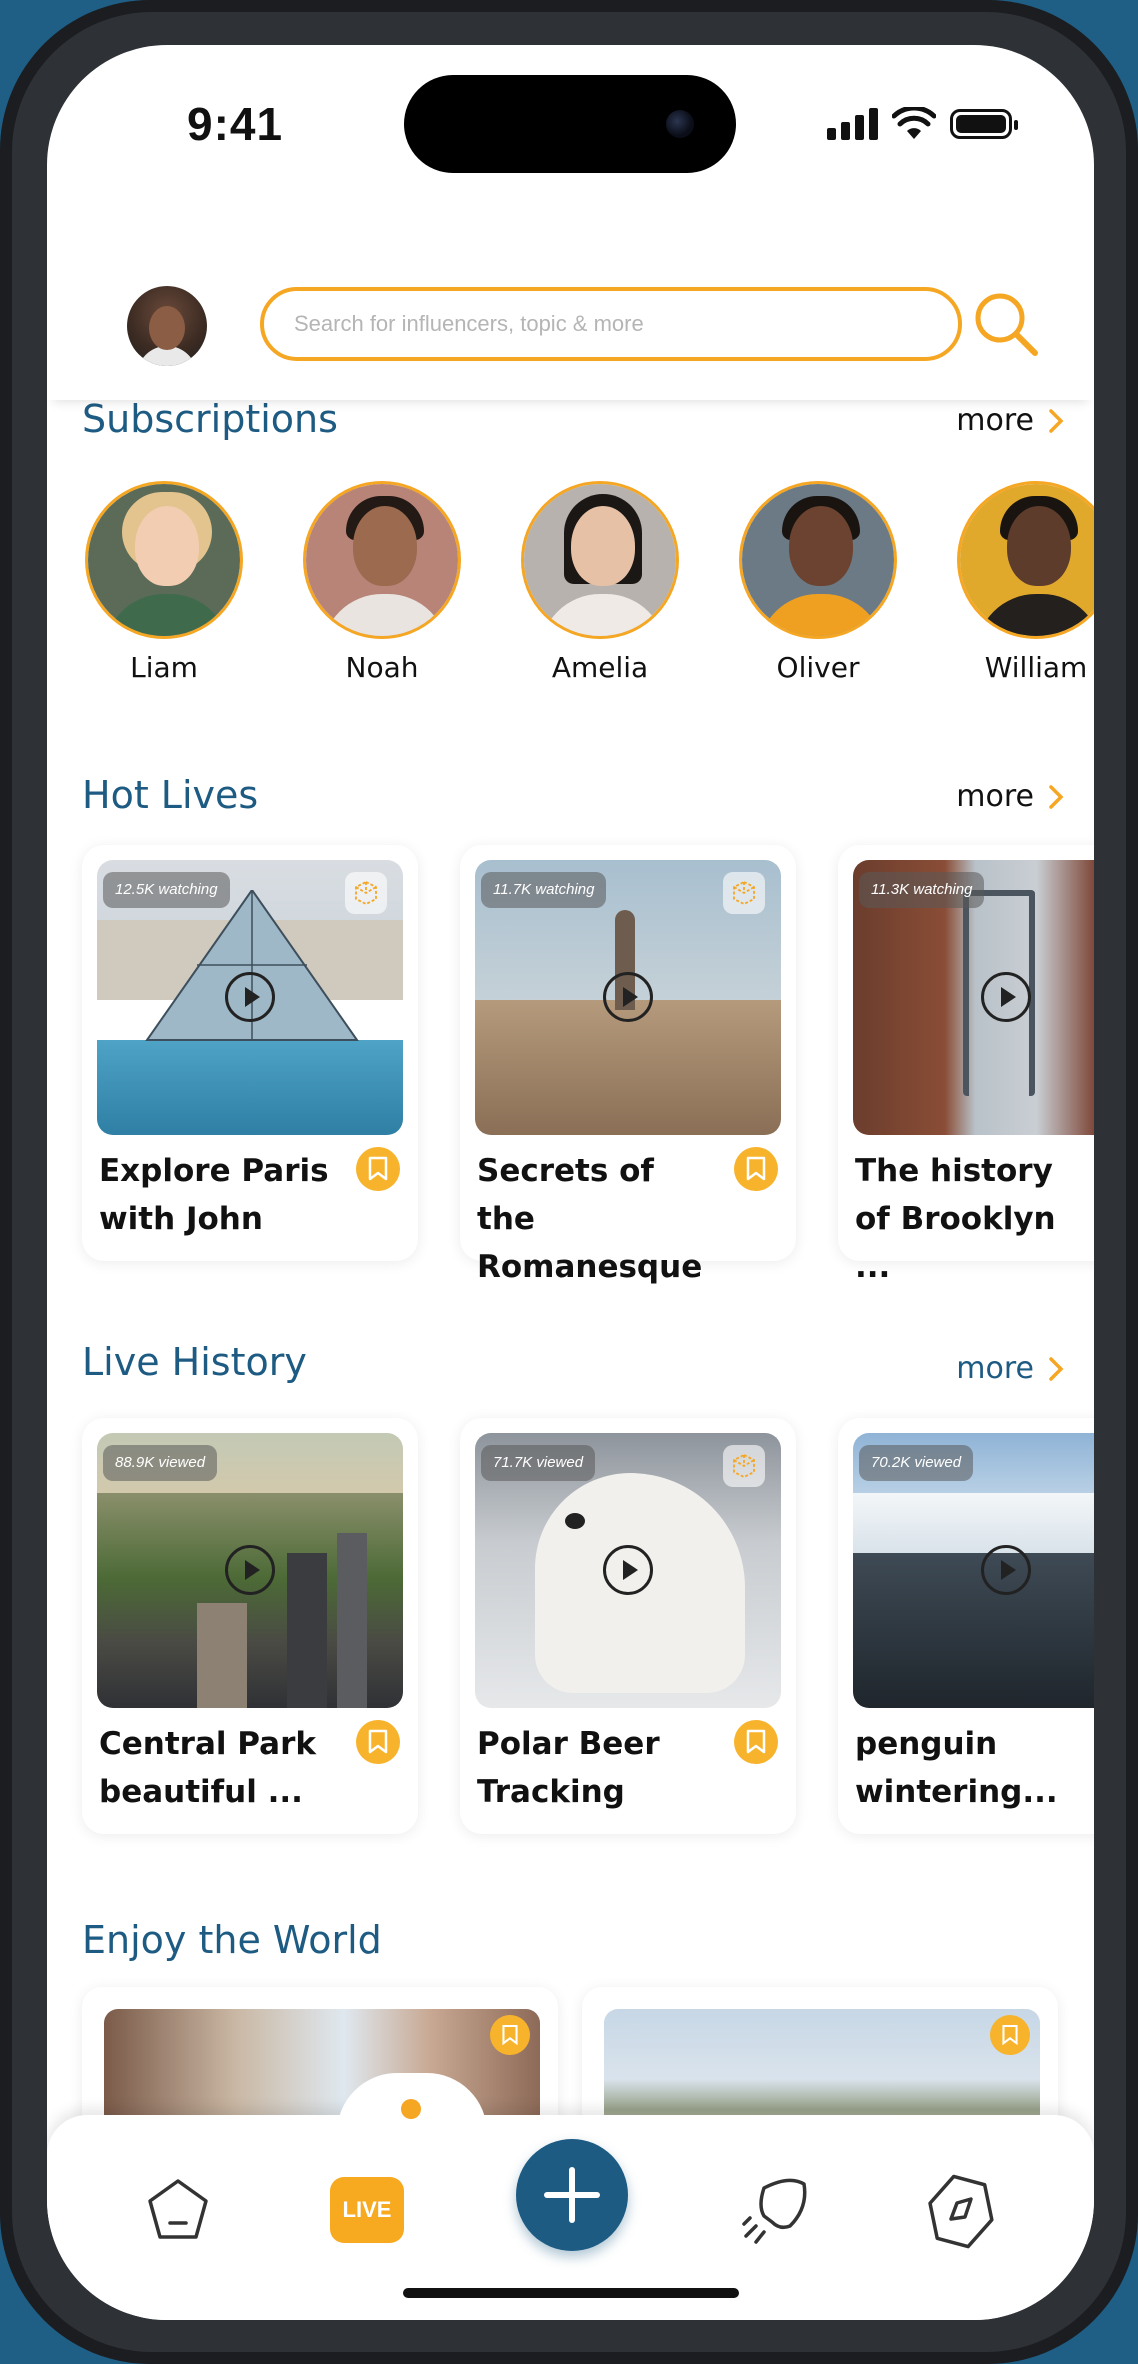  Describe the element at coordinates (194, 1362) in the screenshot. I see `section-title-live-history: Live History` at that location.